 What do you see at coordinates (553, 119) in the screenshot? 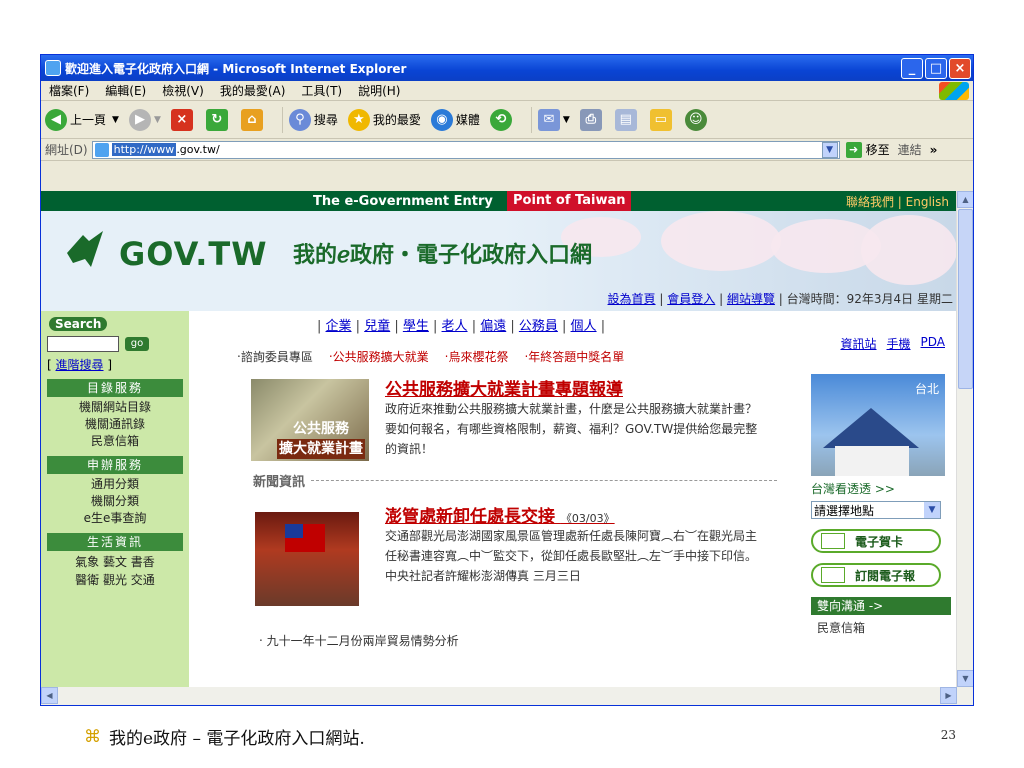
I see `mail-button: ✉ ▼` at bounding box center [553, 119].